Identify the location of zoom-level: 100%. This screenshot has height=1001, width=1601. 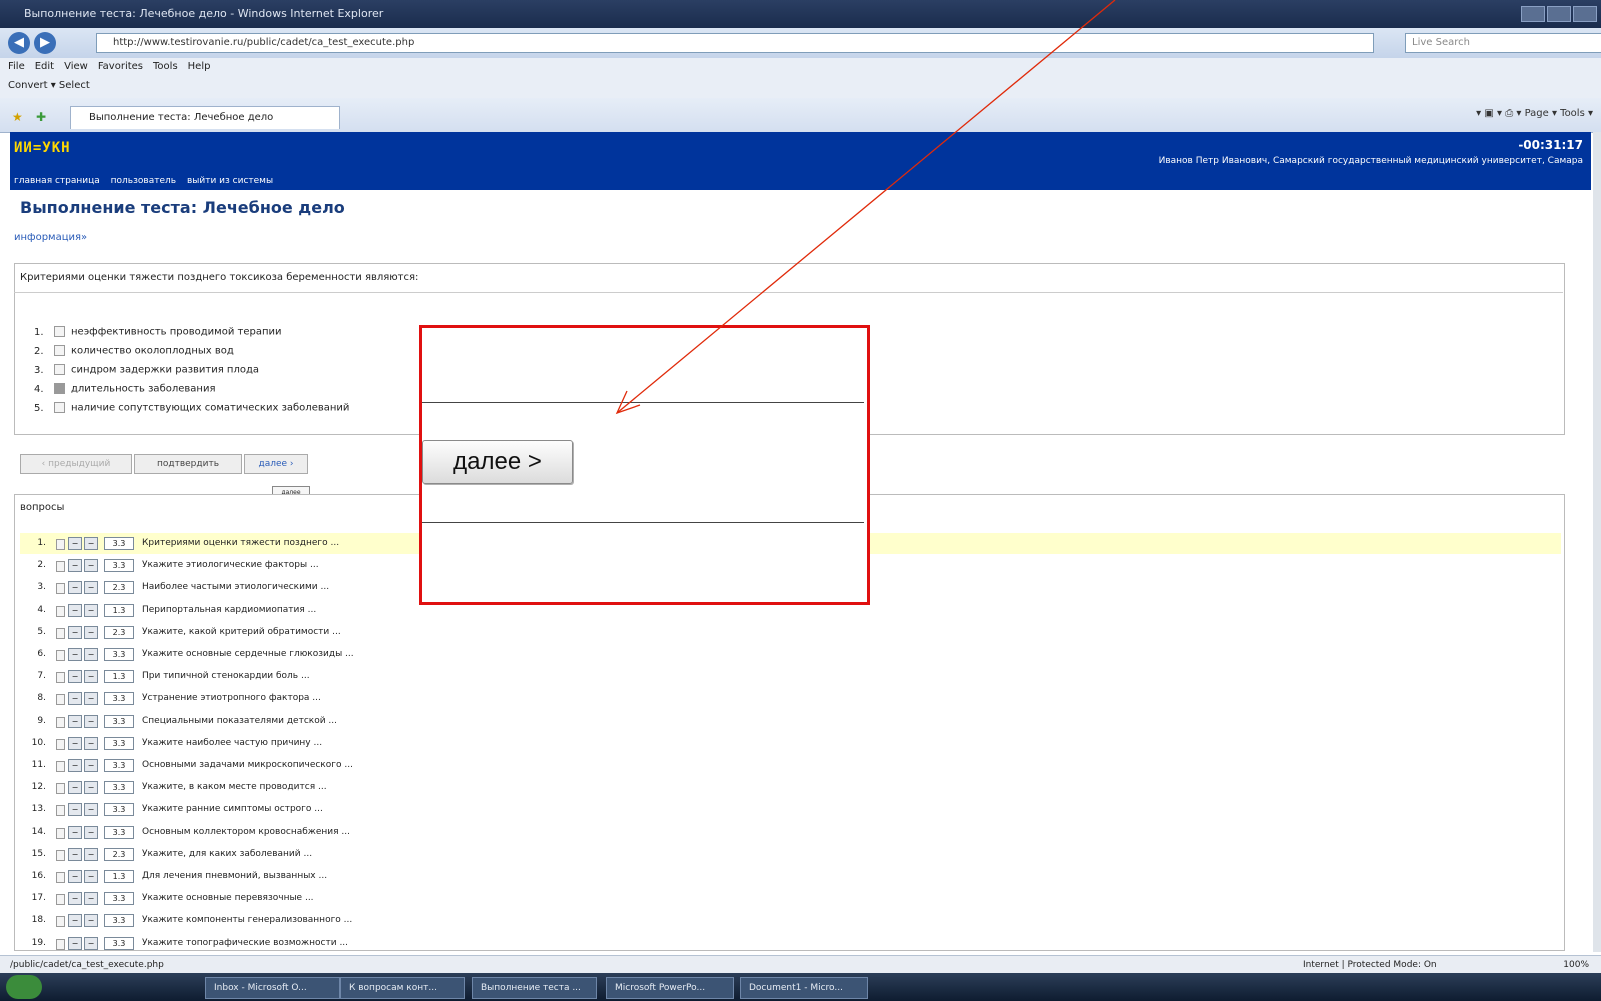
(1576, 965).